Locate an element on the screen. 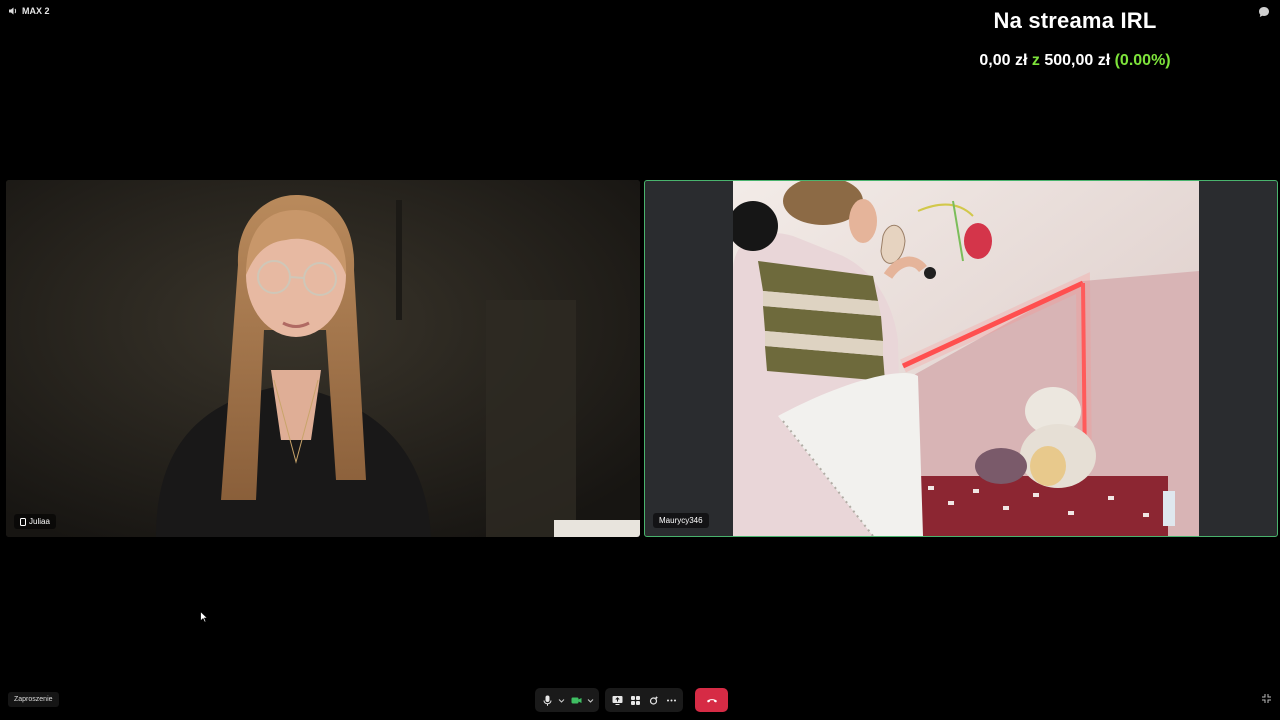 This screenshot has height=720, width=1280. camera-icon is located at coordinates (576, 700).